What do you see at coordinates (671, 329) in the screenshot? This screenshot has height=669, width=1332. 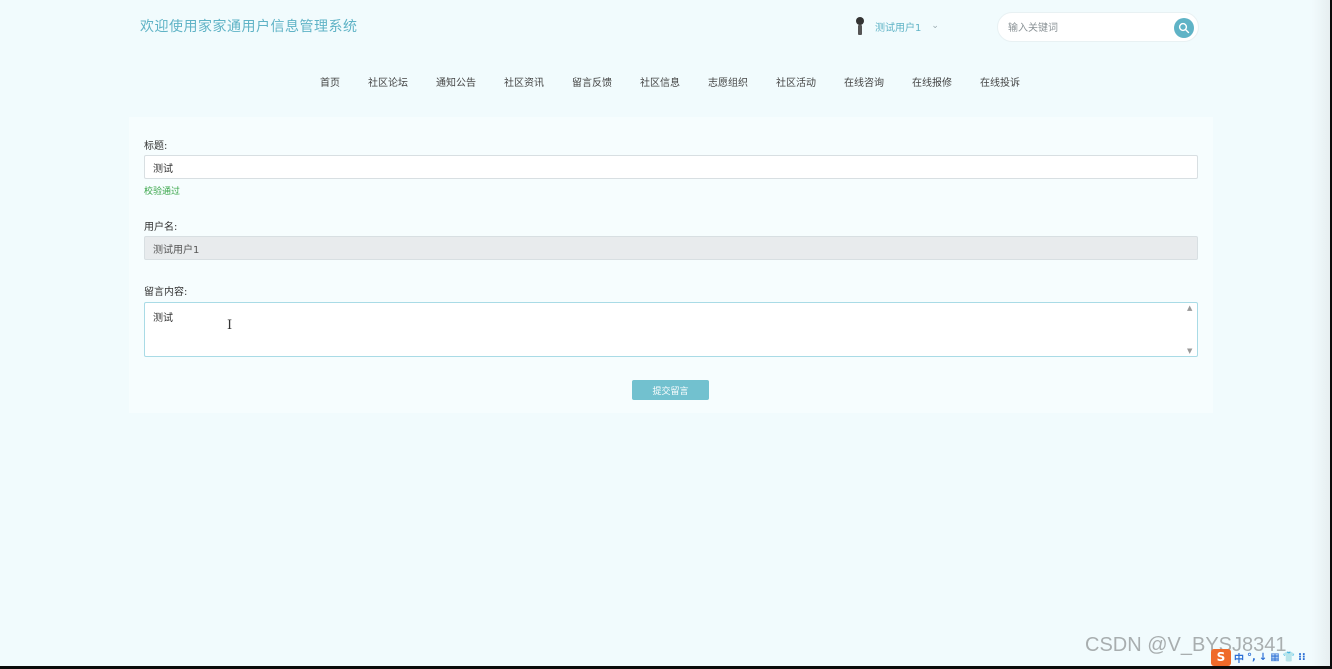 I see `content-textarea: 测试` at bounding box center [671, 329].